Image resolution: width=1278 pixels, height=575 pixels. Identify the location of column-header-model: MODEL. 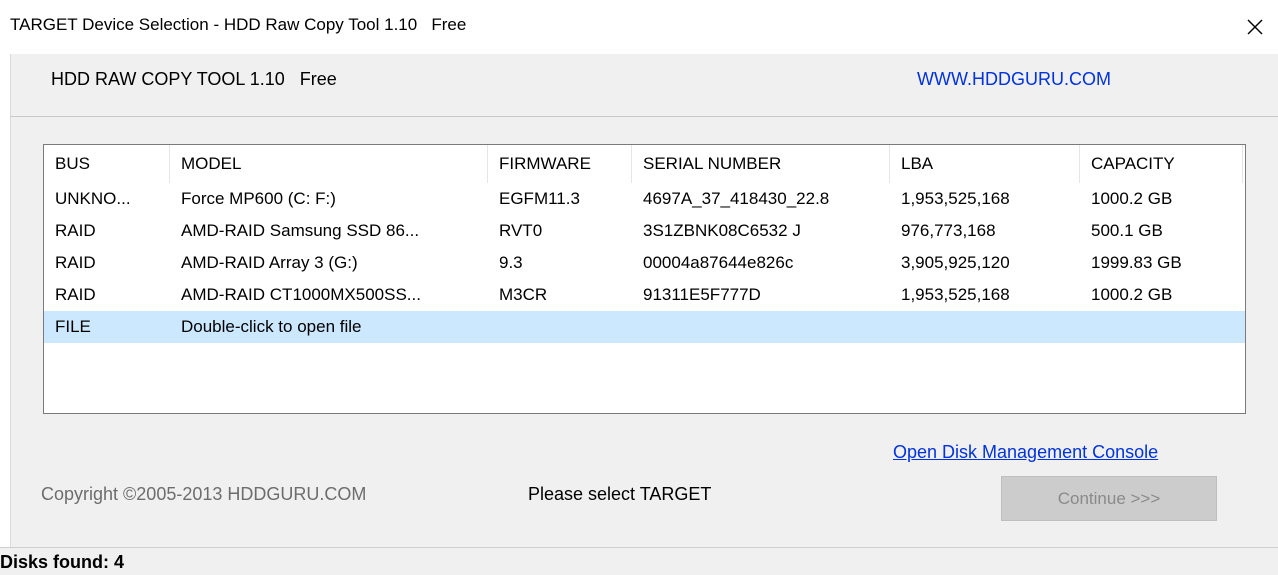
(329, 164).